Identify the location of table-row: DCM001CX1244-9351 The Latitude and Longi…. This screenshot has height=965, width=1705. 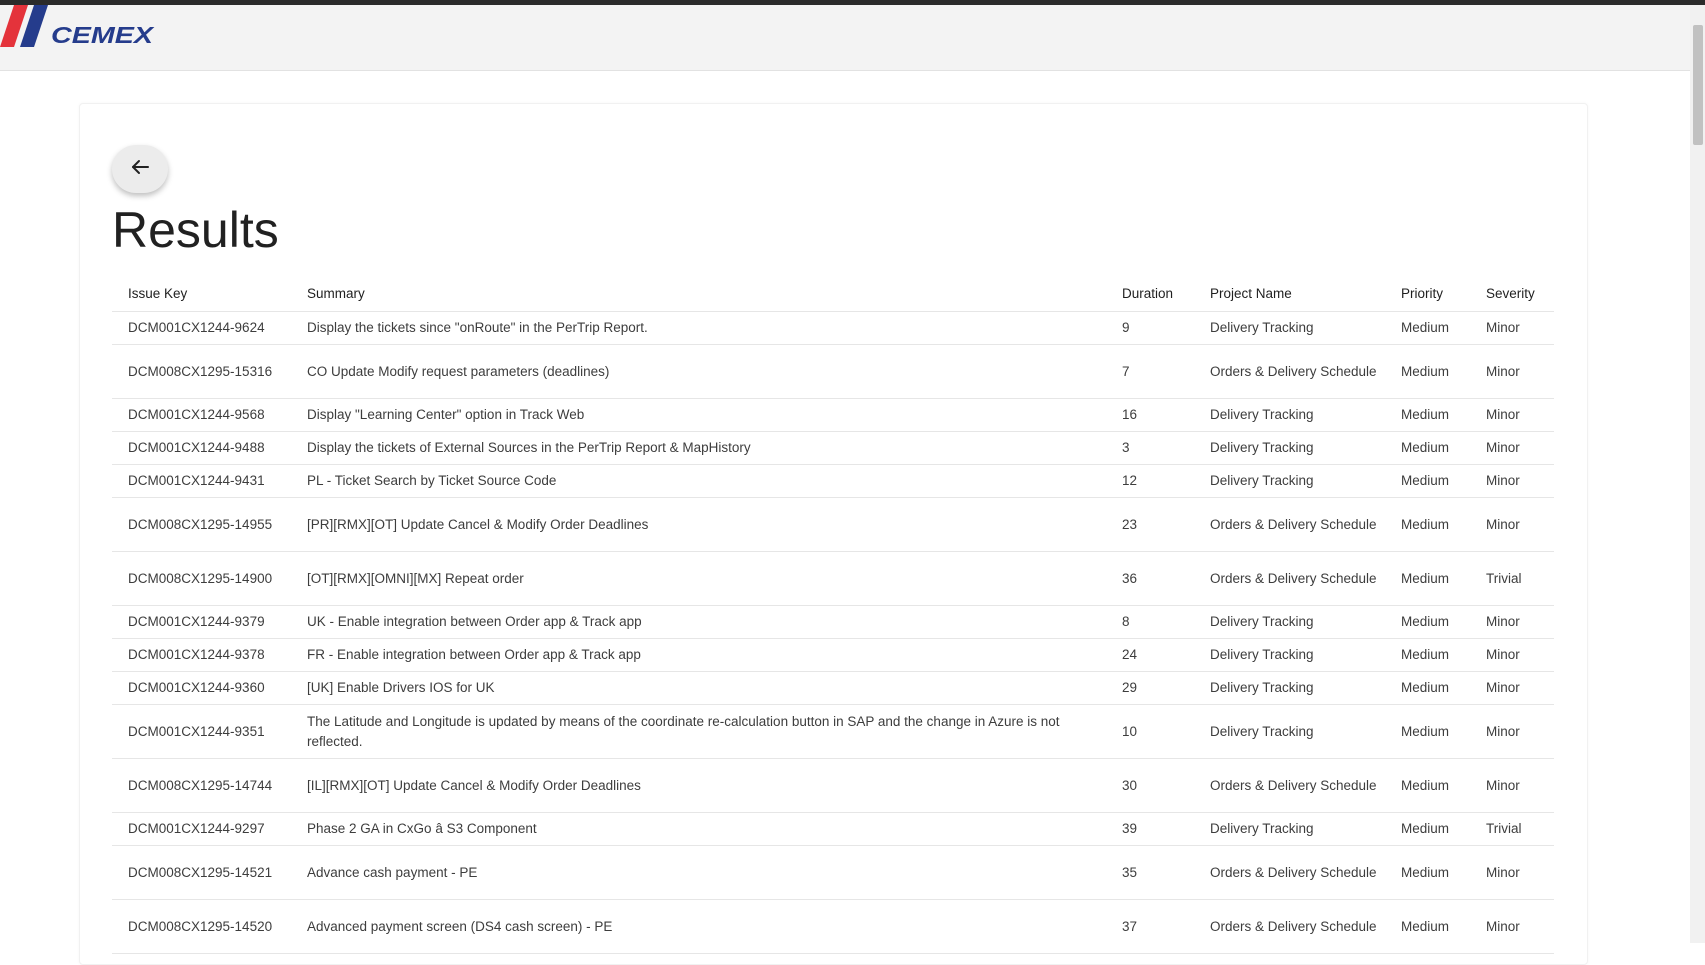
(833, 731).